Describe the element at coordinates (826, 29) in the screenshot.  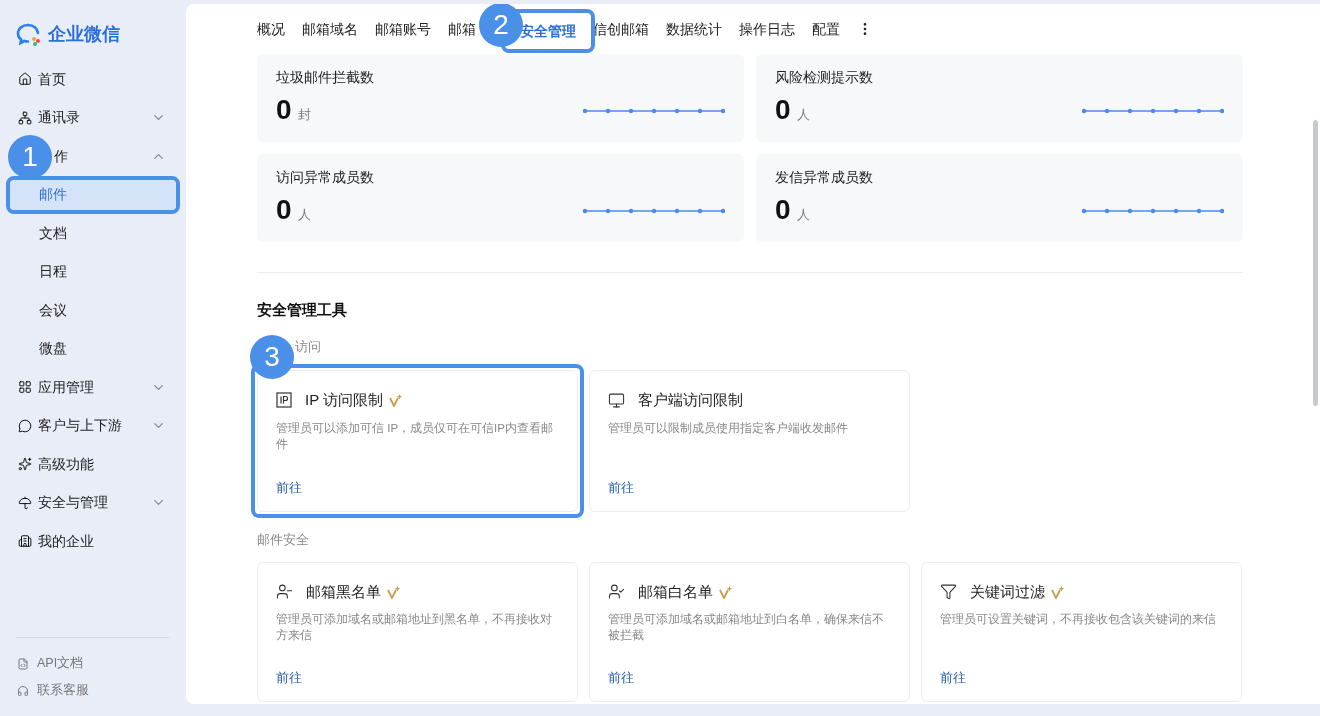
I see `tab: 配置` at that location.